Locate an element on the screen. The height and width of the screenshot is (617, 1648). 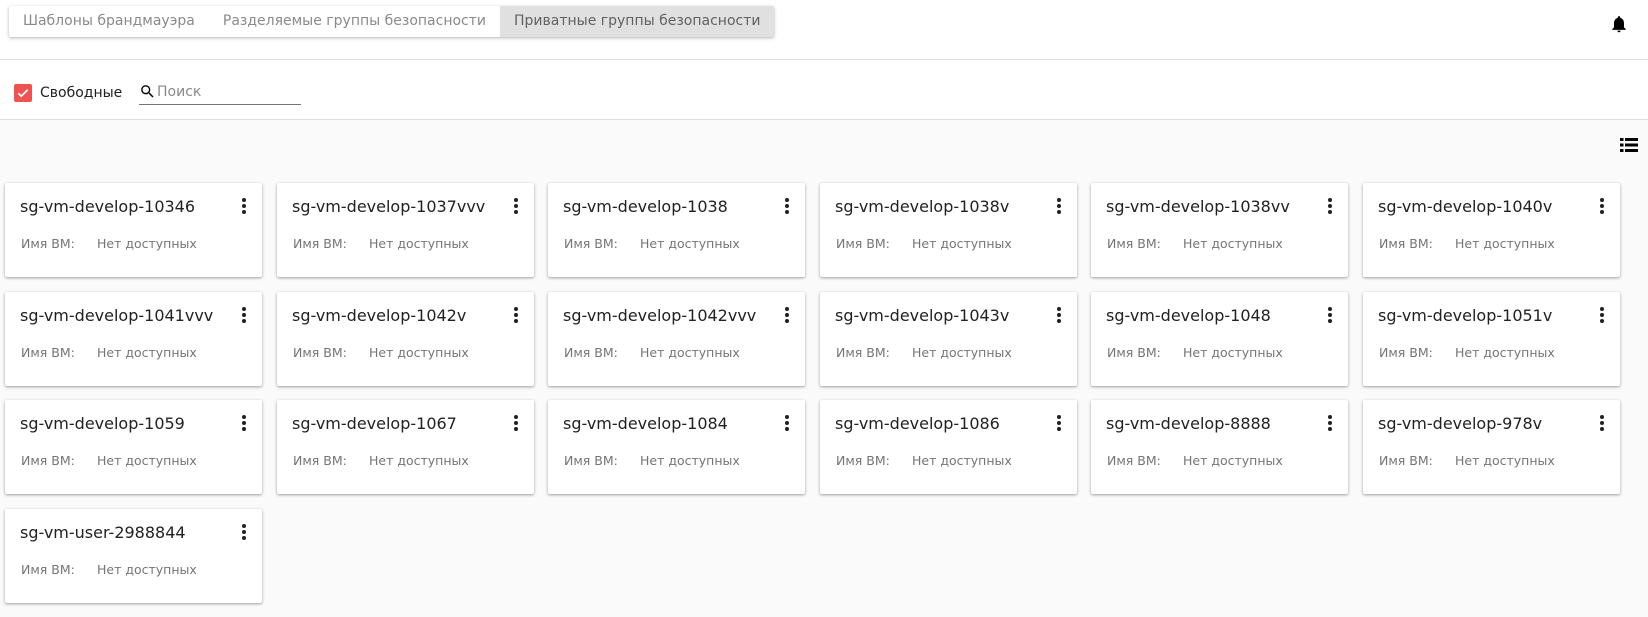
list-view-icon is located at coordinates (1629, 145).